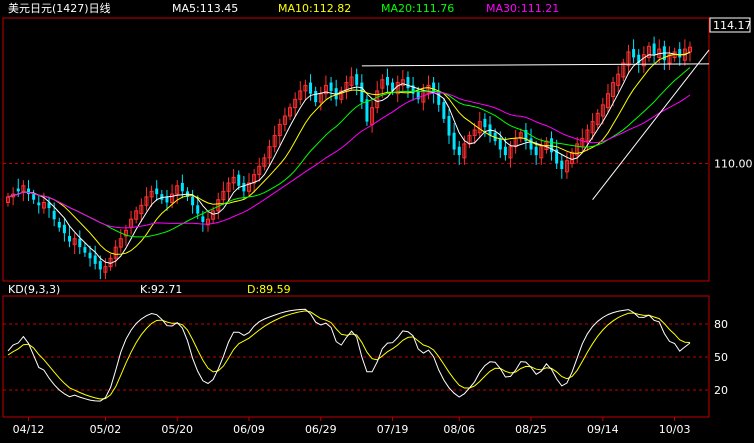  I want to click on ma20-label: MA20:111.76, so click(417, 8).